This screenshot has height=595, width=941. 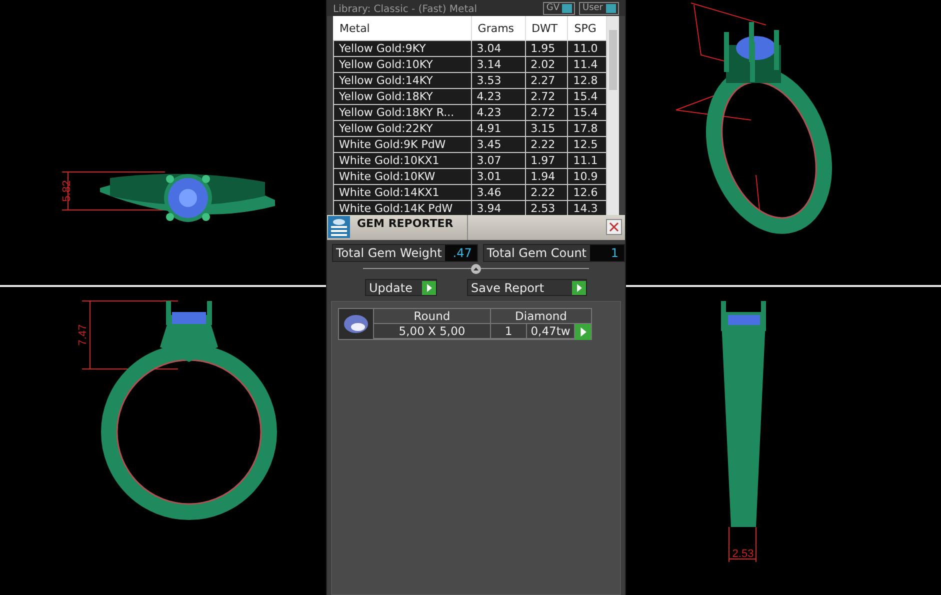 I want to click on table-cell: 12.8, so click(x=587, y=80).